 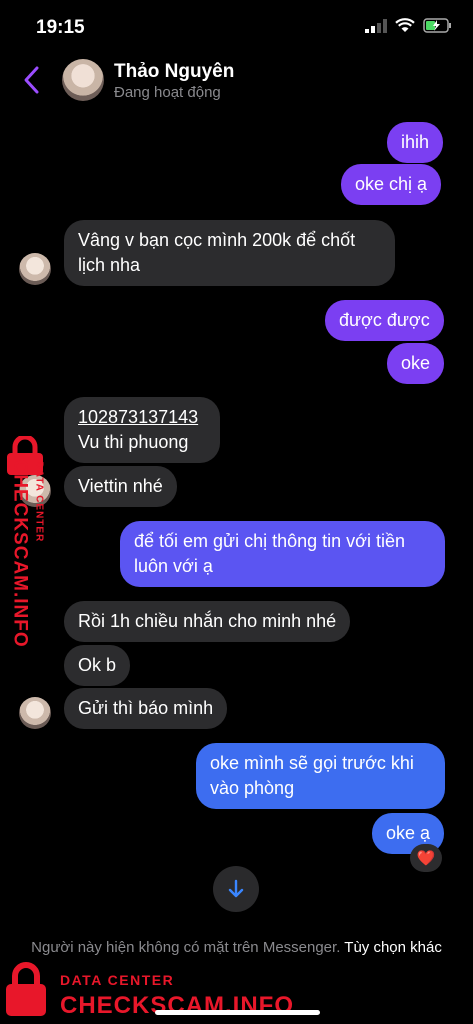 I want to click on message-incoming: Rồi 1h chiều nhắn cho minh nhé, so click(x=207, y=621).